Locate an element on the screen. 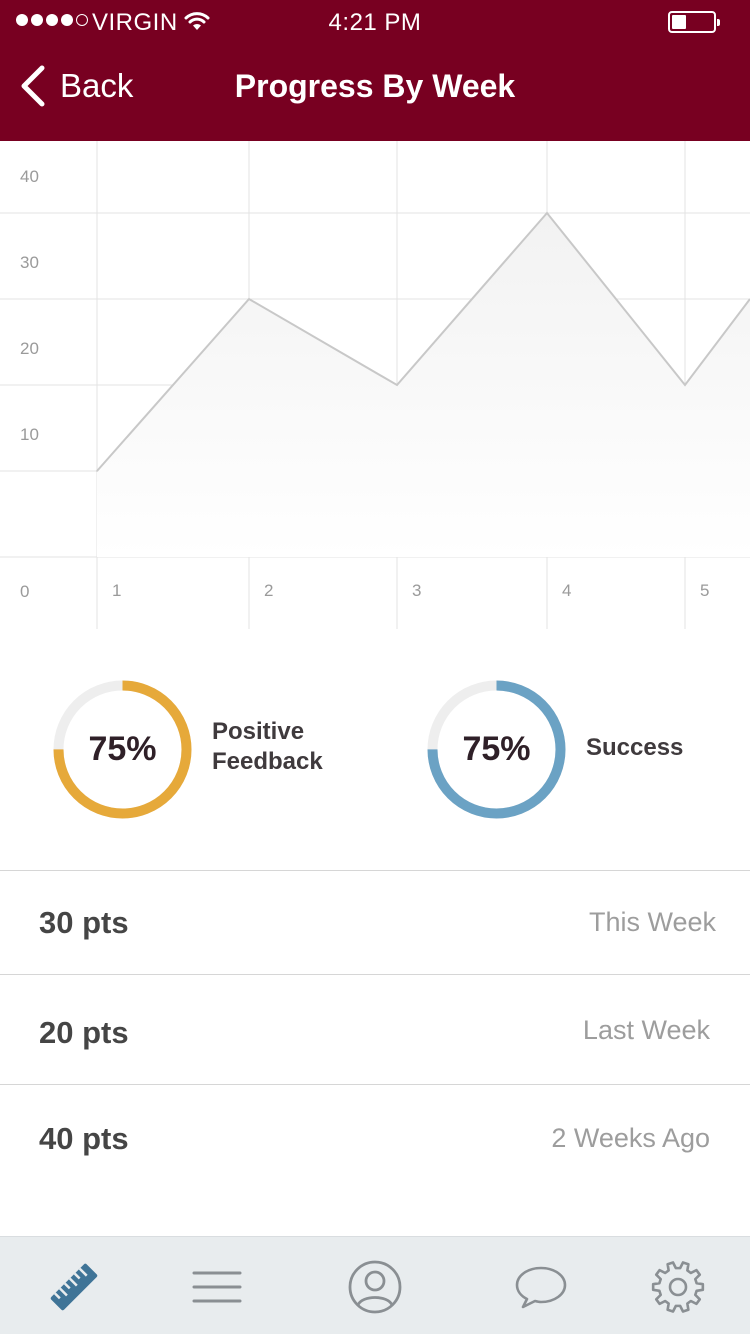 The height and width of the screenshot is (1334, 750). gear-icon is located at coordinates (678, 1287).